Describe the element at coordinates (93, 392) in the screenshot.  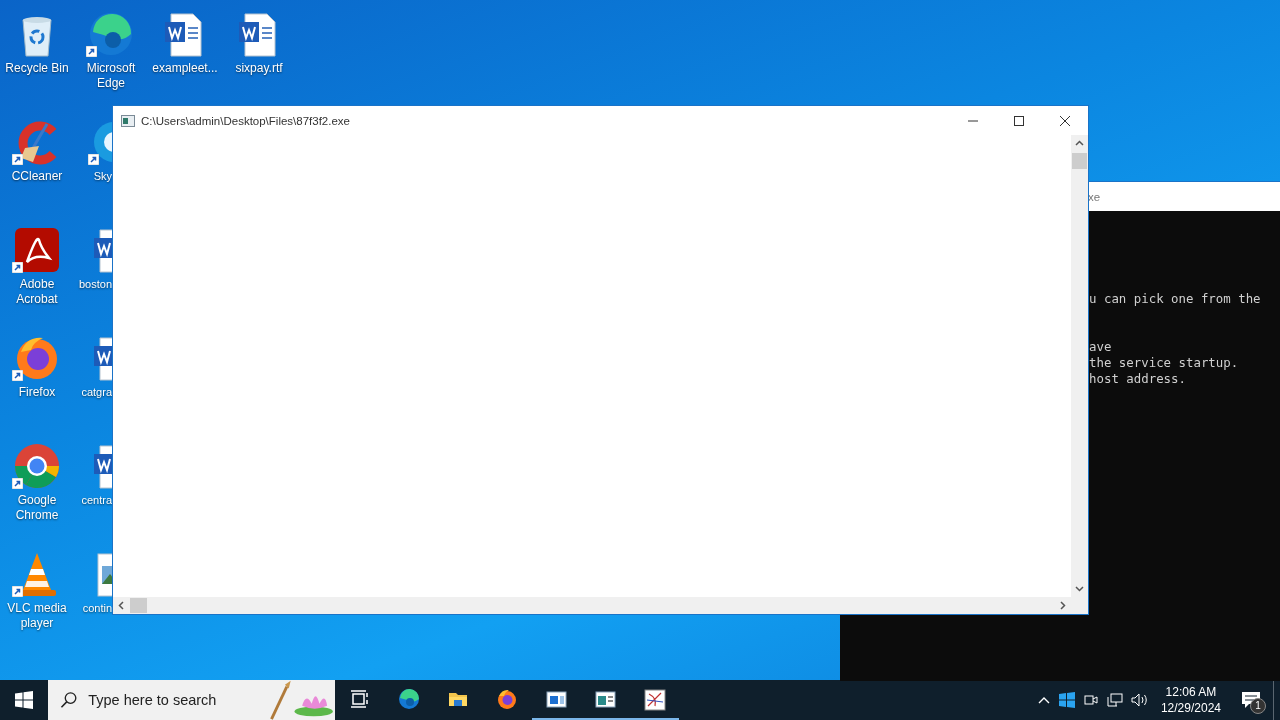
I see `desktop-icon-label: catgra` at that location.